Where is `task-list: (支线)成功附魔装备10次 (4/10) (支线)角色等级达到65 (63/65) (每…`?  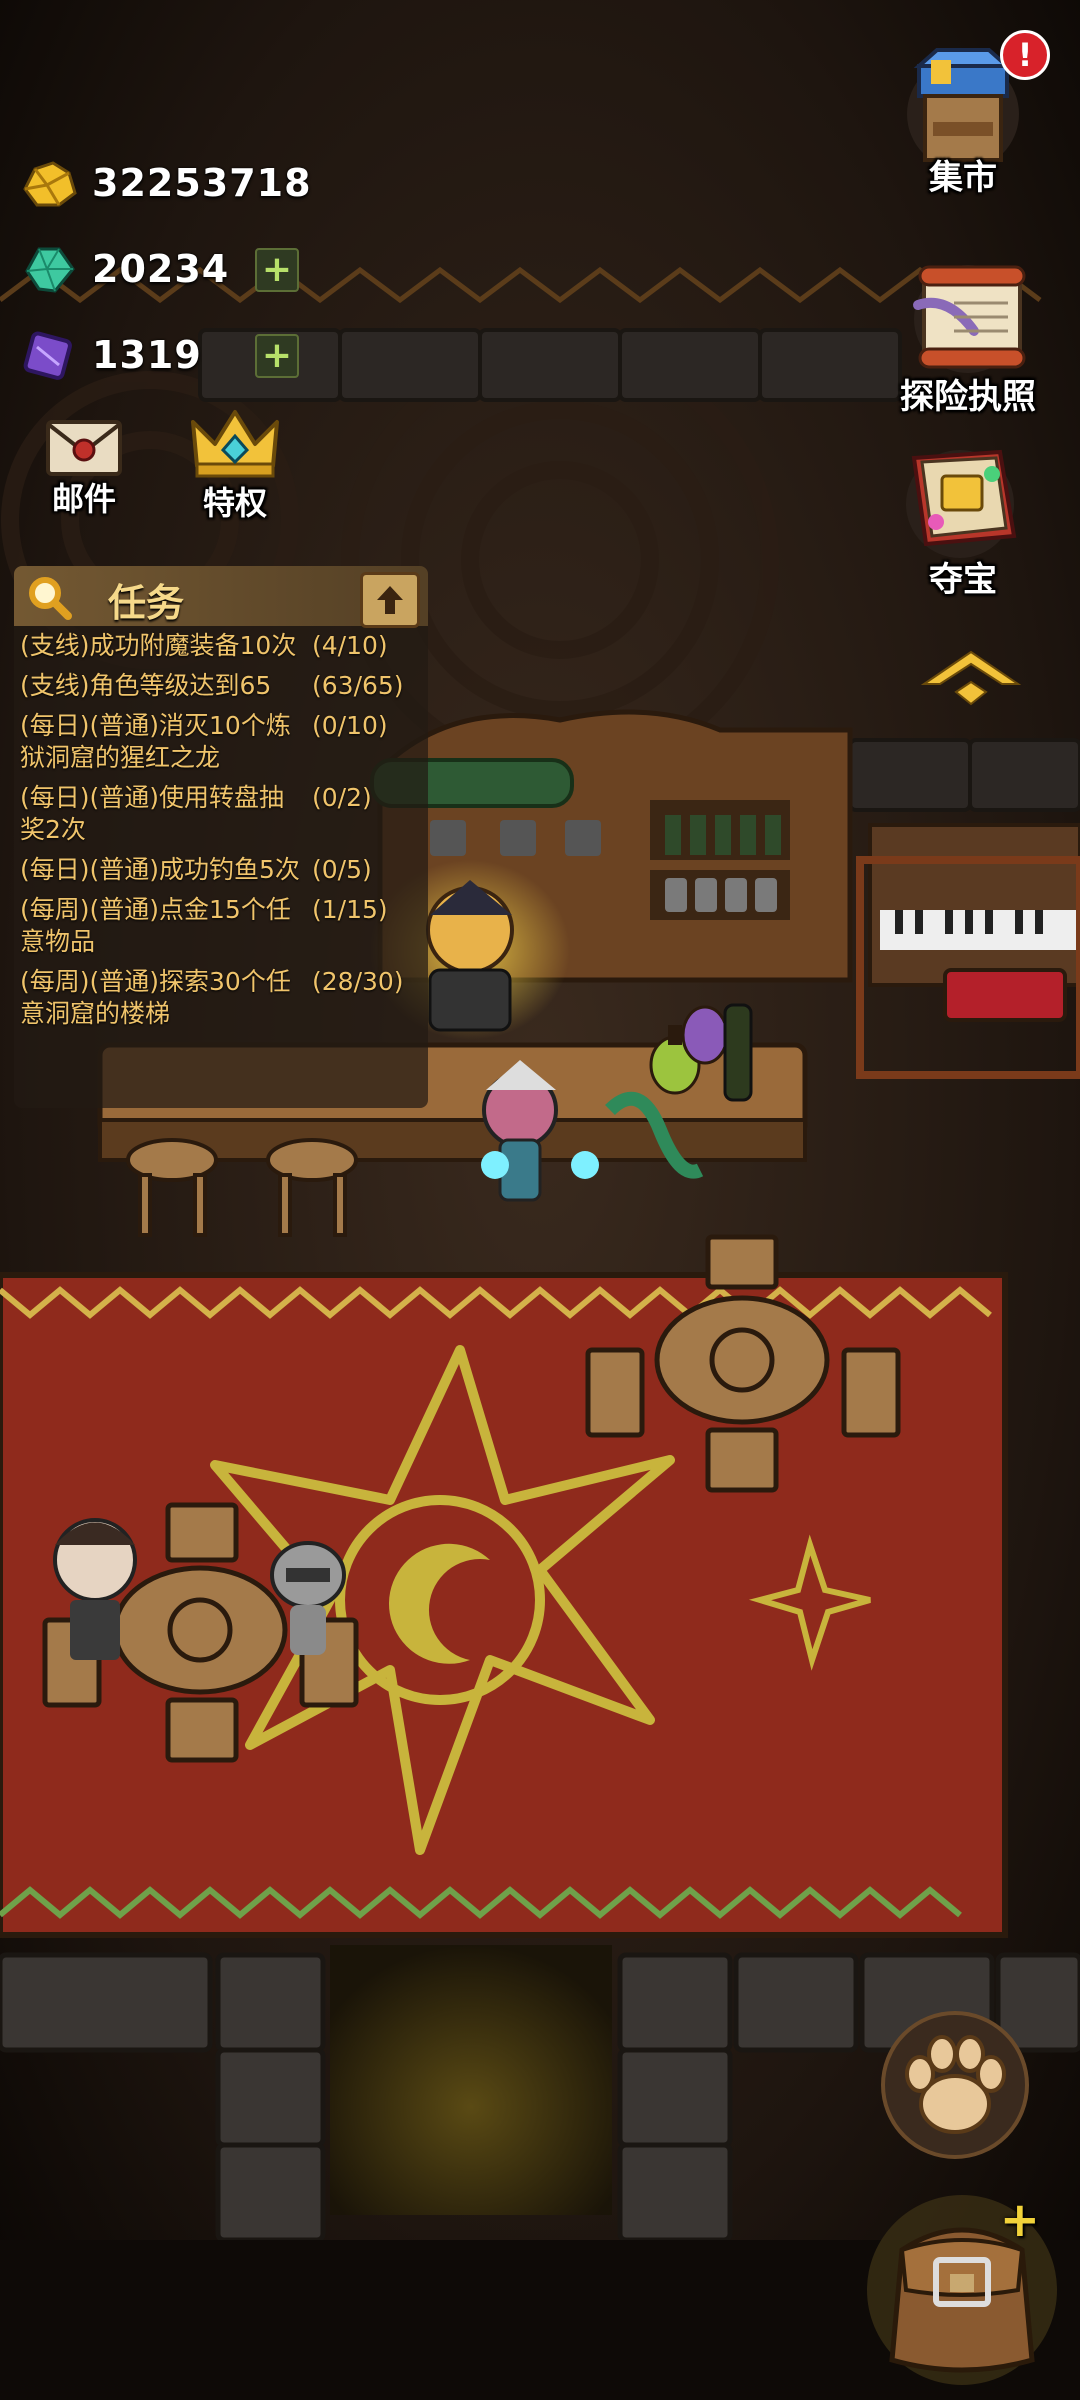
task-list: (支线)成功附魔装备10次 (4/10) (支线)角色等级达到65 (63/65) (每… is located at coordinates (221, 830).